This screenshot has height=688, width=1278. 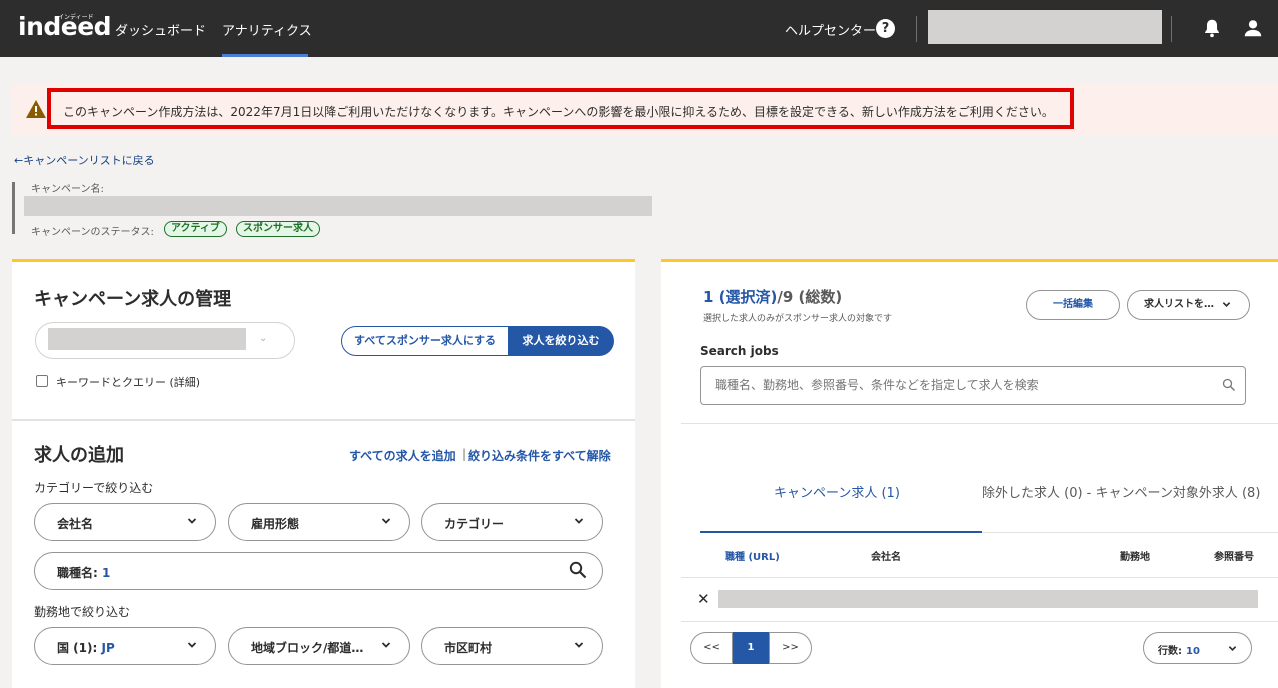 What do you see at coordinates (79, 455) in the screenshot?
I see `add-jobs-section-title: 求人の追加` at bounding box center [79, 455].